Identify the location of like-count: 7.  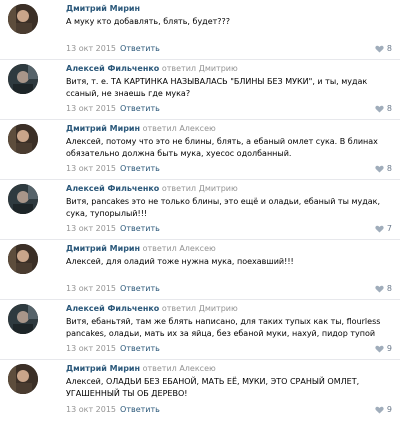
(389, 228).